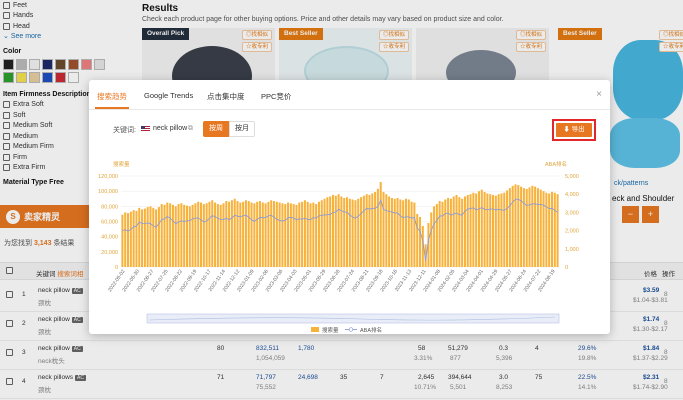 The height and width of the screenshot is (400, 683). Describe the element at coordinates (572, 250) in the screenshot. I see `right-tick-label: 1,000` at that location.